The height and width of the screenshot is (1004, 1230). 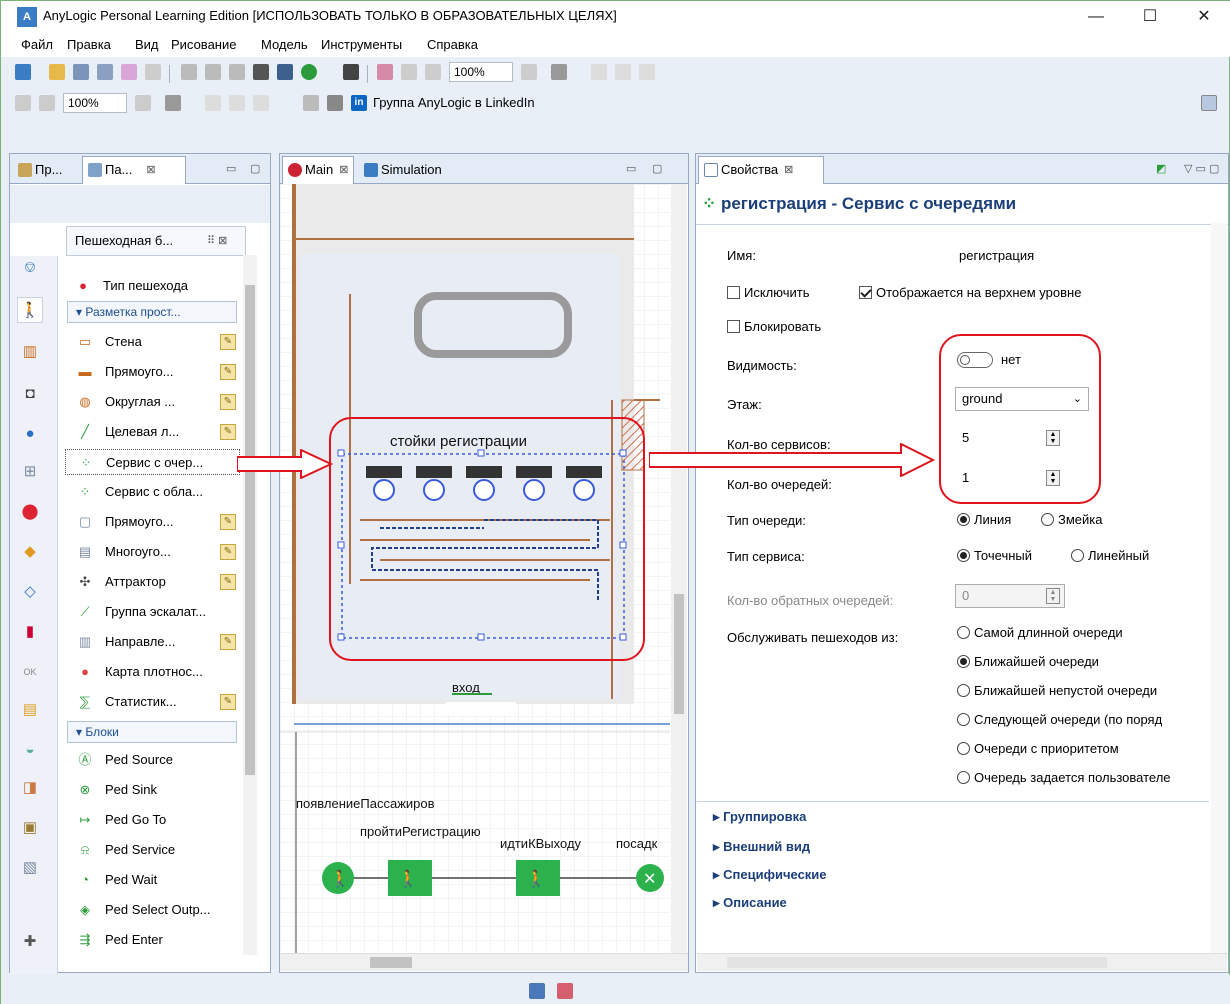 I want to click on maximize-button: ☐, so click(x=1150, y=17).